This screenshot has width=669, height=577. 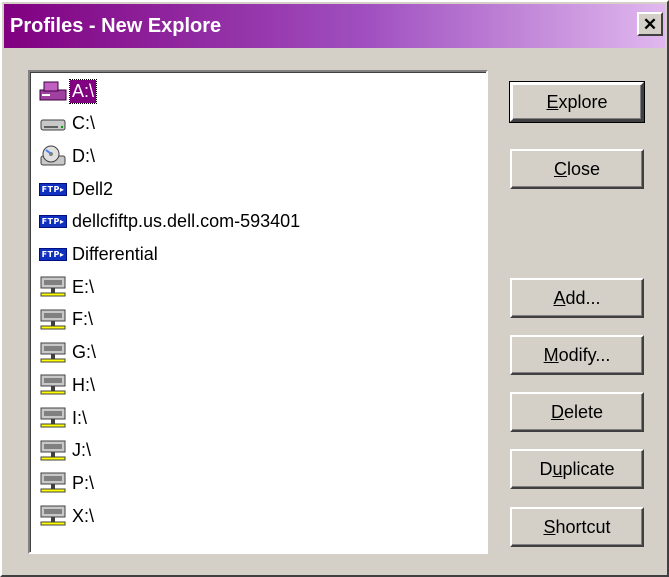 I want to click on cd-drive-icon, so click(x=53, y=156).